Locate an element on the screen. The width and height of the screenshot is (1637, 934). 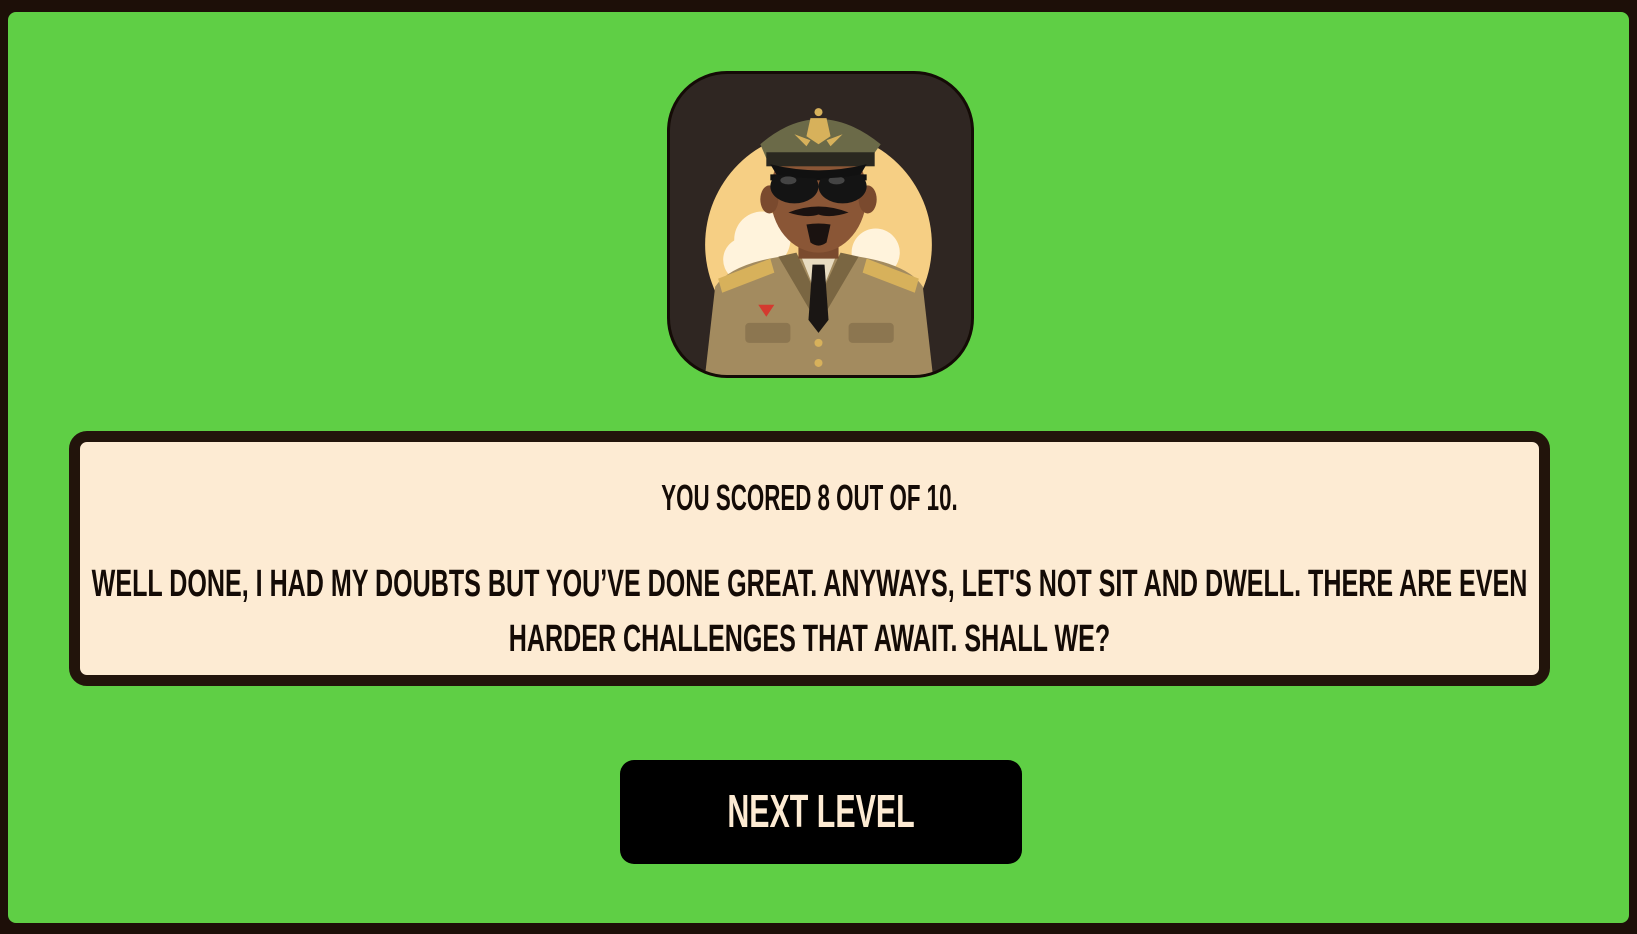
score-text: You scored 8 out of 10. is located at coordinates (809, 497).